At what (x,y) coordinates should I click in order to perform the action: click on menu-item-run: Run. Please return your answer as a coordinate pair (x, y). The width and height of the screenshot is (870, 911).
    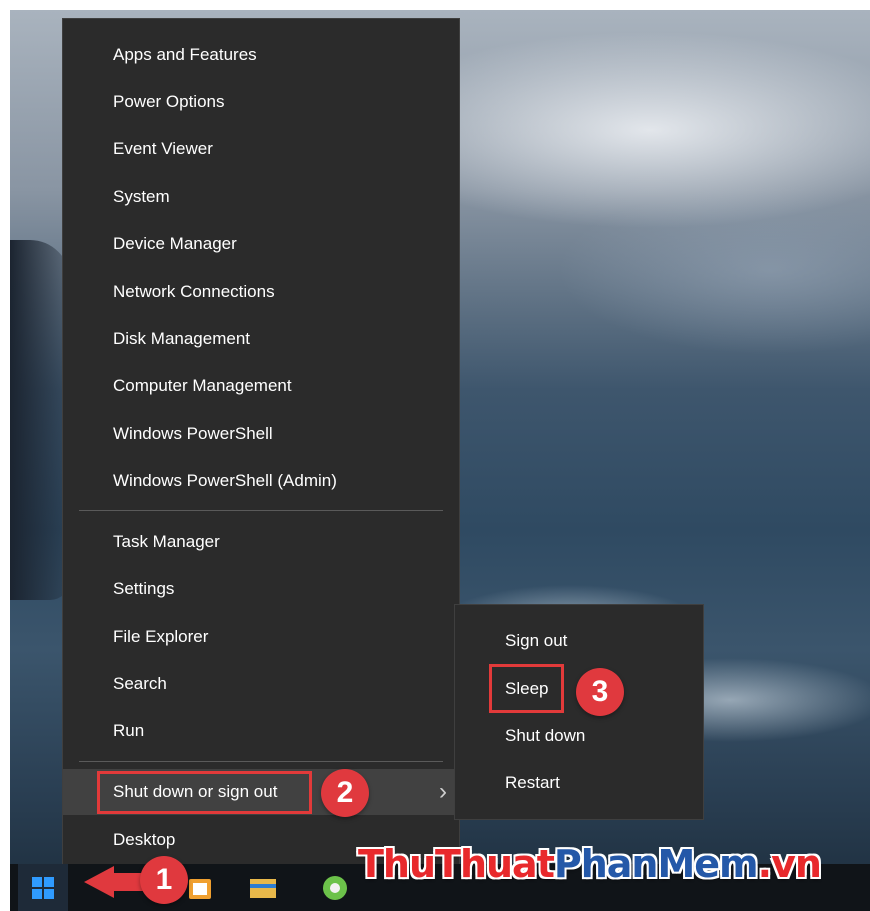
    Looking at the image, I should click on (261, 731).